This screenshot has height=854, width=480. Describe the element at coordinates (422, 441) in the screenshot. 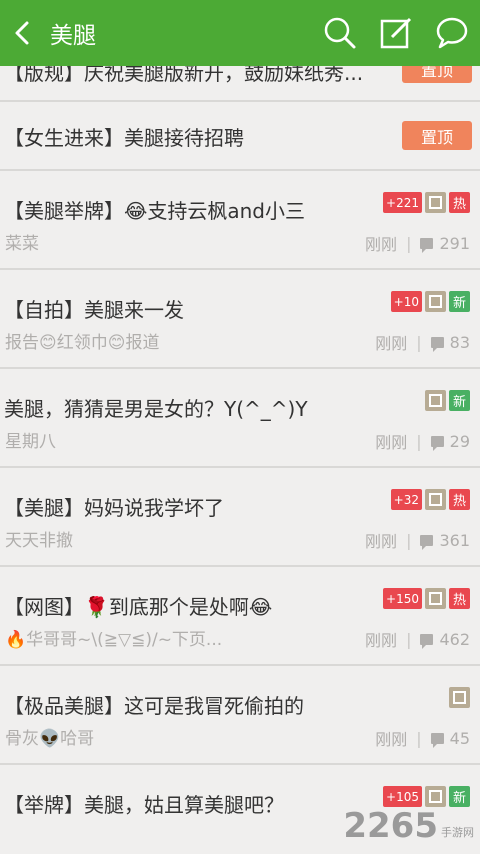

I see `post-meta: 刚刚 | 29` at that location.